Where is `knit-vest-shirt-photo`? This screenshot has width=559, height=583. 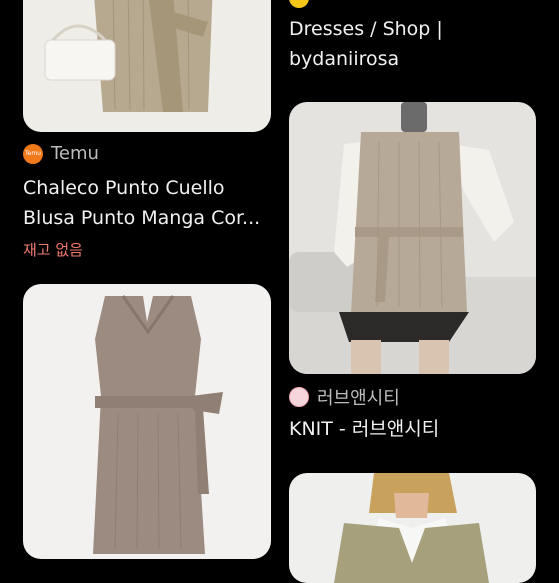 knit-vest-shirt-photo is located at coordinates (412, 528).